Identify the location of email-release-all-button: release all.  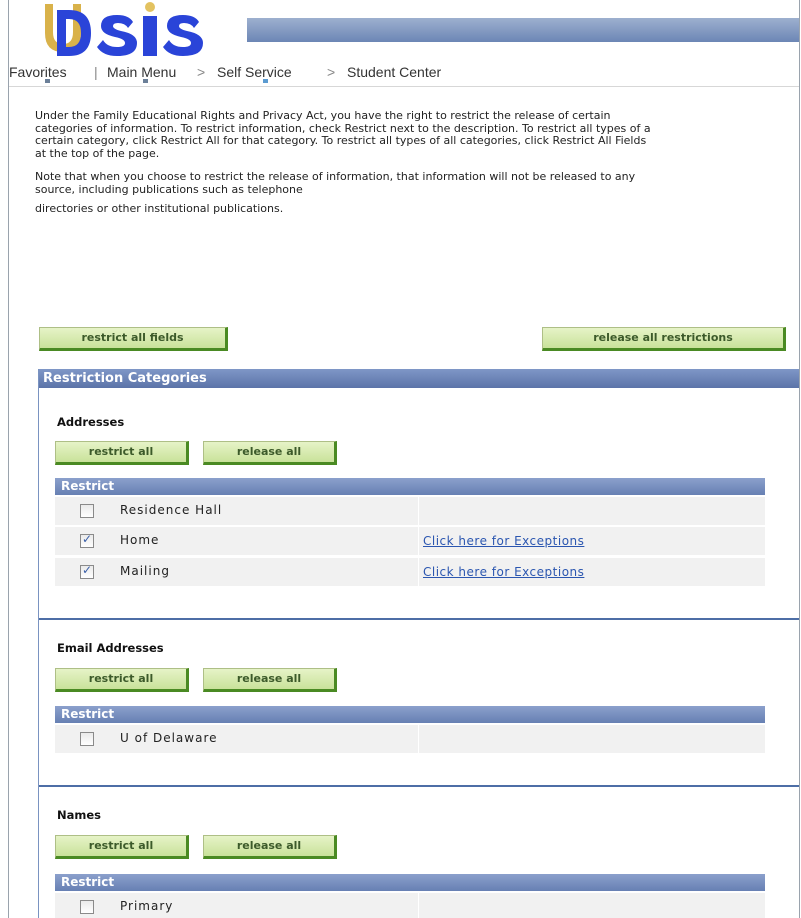
(270, 680).